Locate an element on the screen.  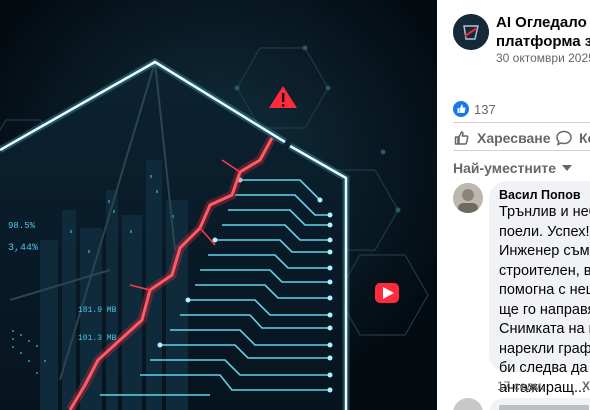
sort-label: Най-уместните is located at coordinates (505, 168).